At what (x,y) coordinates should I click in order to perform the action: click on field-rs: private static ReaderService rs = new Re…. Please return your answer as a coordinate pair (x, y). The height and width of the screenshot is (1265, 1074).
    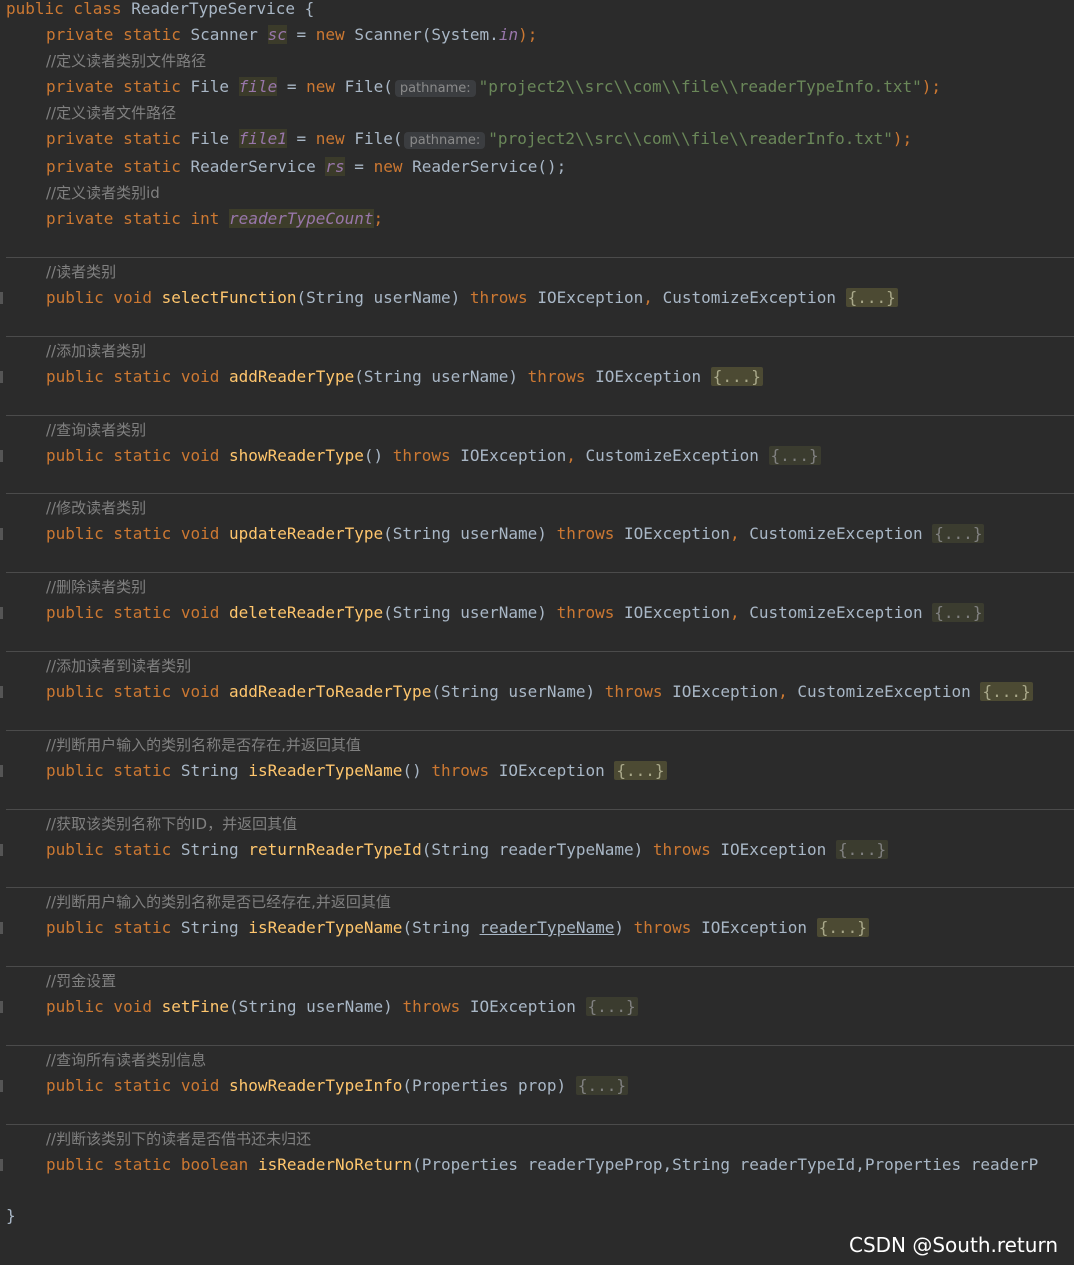
    Looking at the image, I should click on (537, 167).